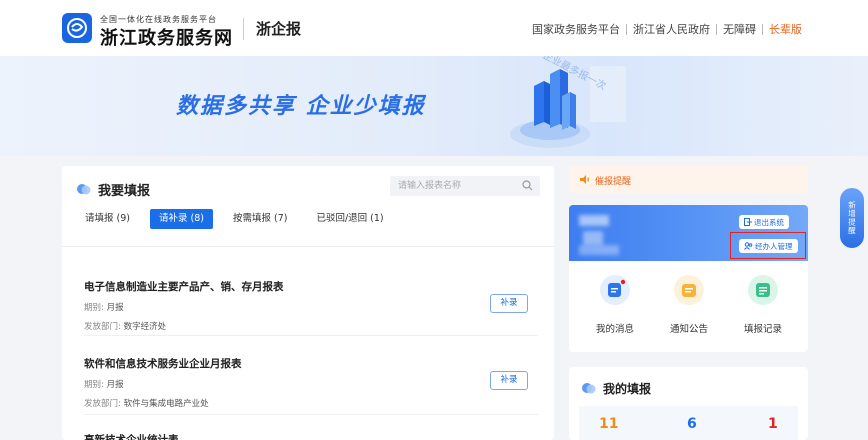 Image resolution: width=868 pixels, height=440 pixels. What do you see at coordinates (124, 191) in the screenshot?
I see `panel-title: 我要填报` at bounding box center [124, 191].